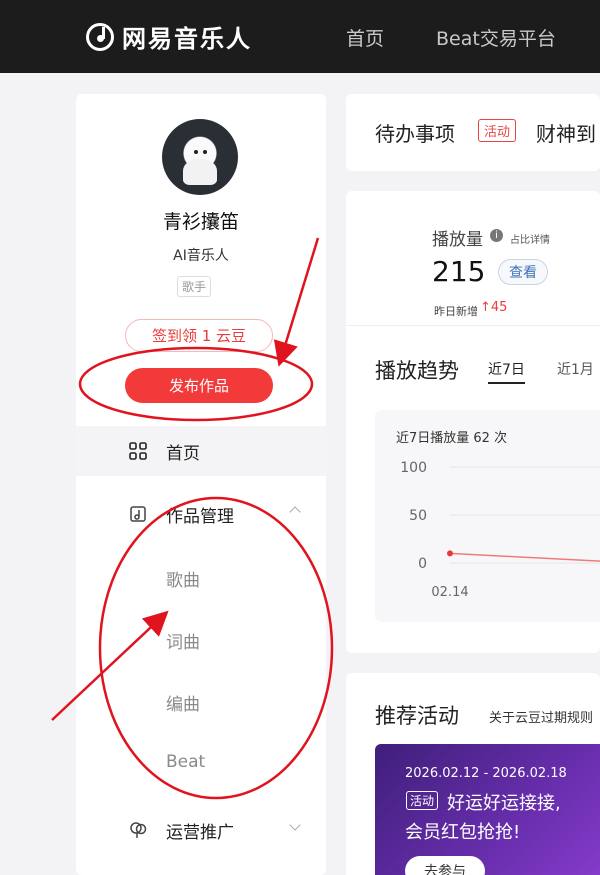  Describe the element at coordinates (486, 773) in the screenshot. I see `banner-date: 2026.02.12 - 2026.02.18` at that location.